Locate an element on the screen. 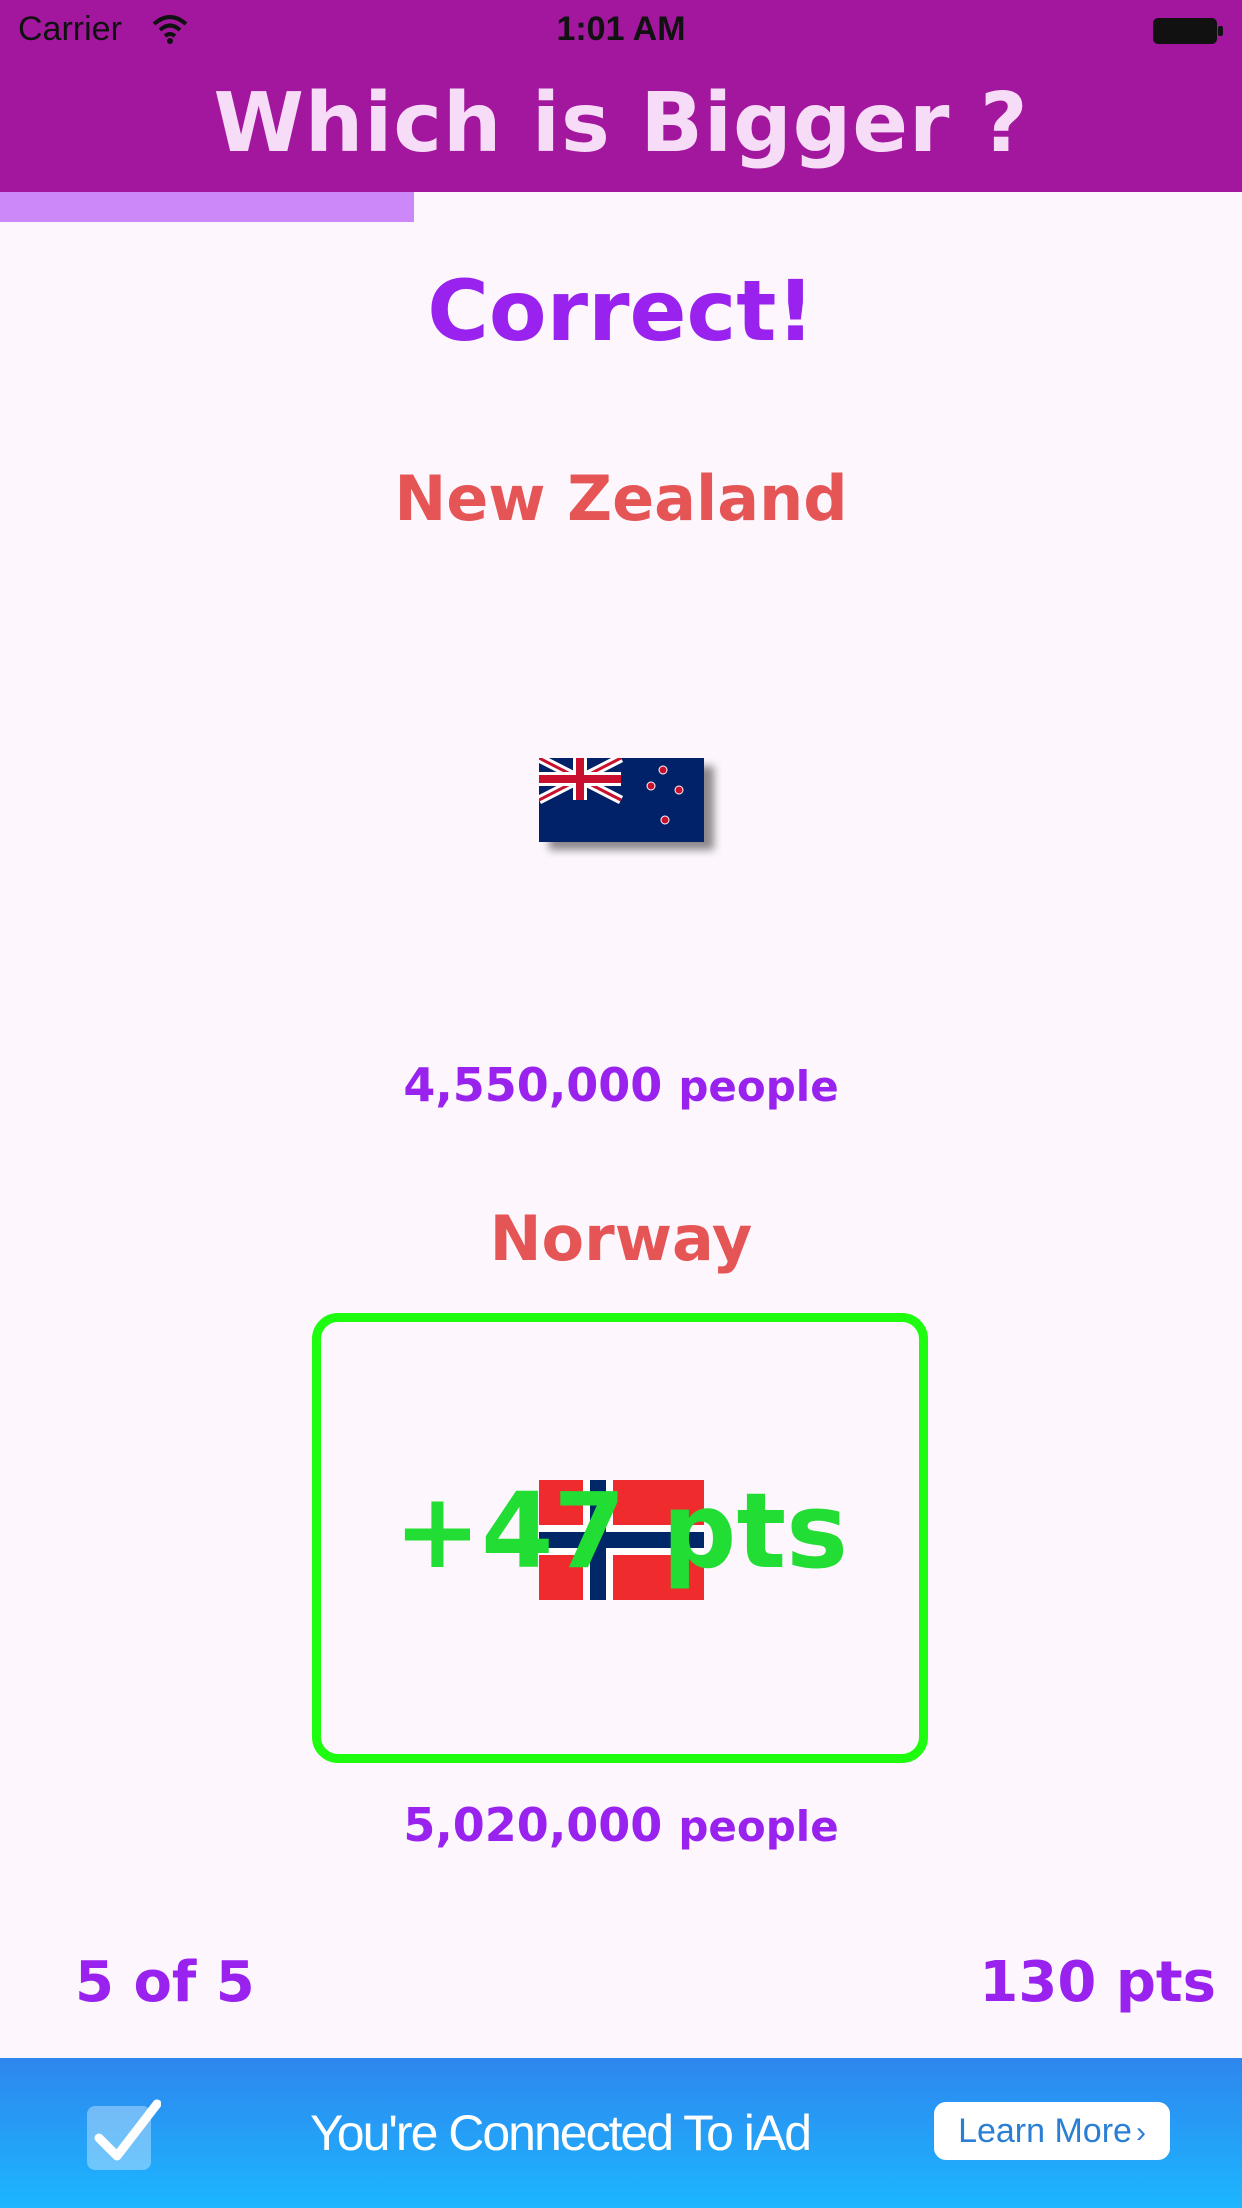 The image size is (1242, 2208). page-title: Which is Bigger ? is located at coordinates (621, 123).